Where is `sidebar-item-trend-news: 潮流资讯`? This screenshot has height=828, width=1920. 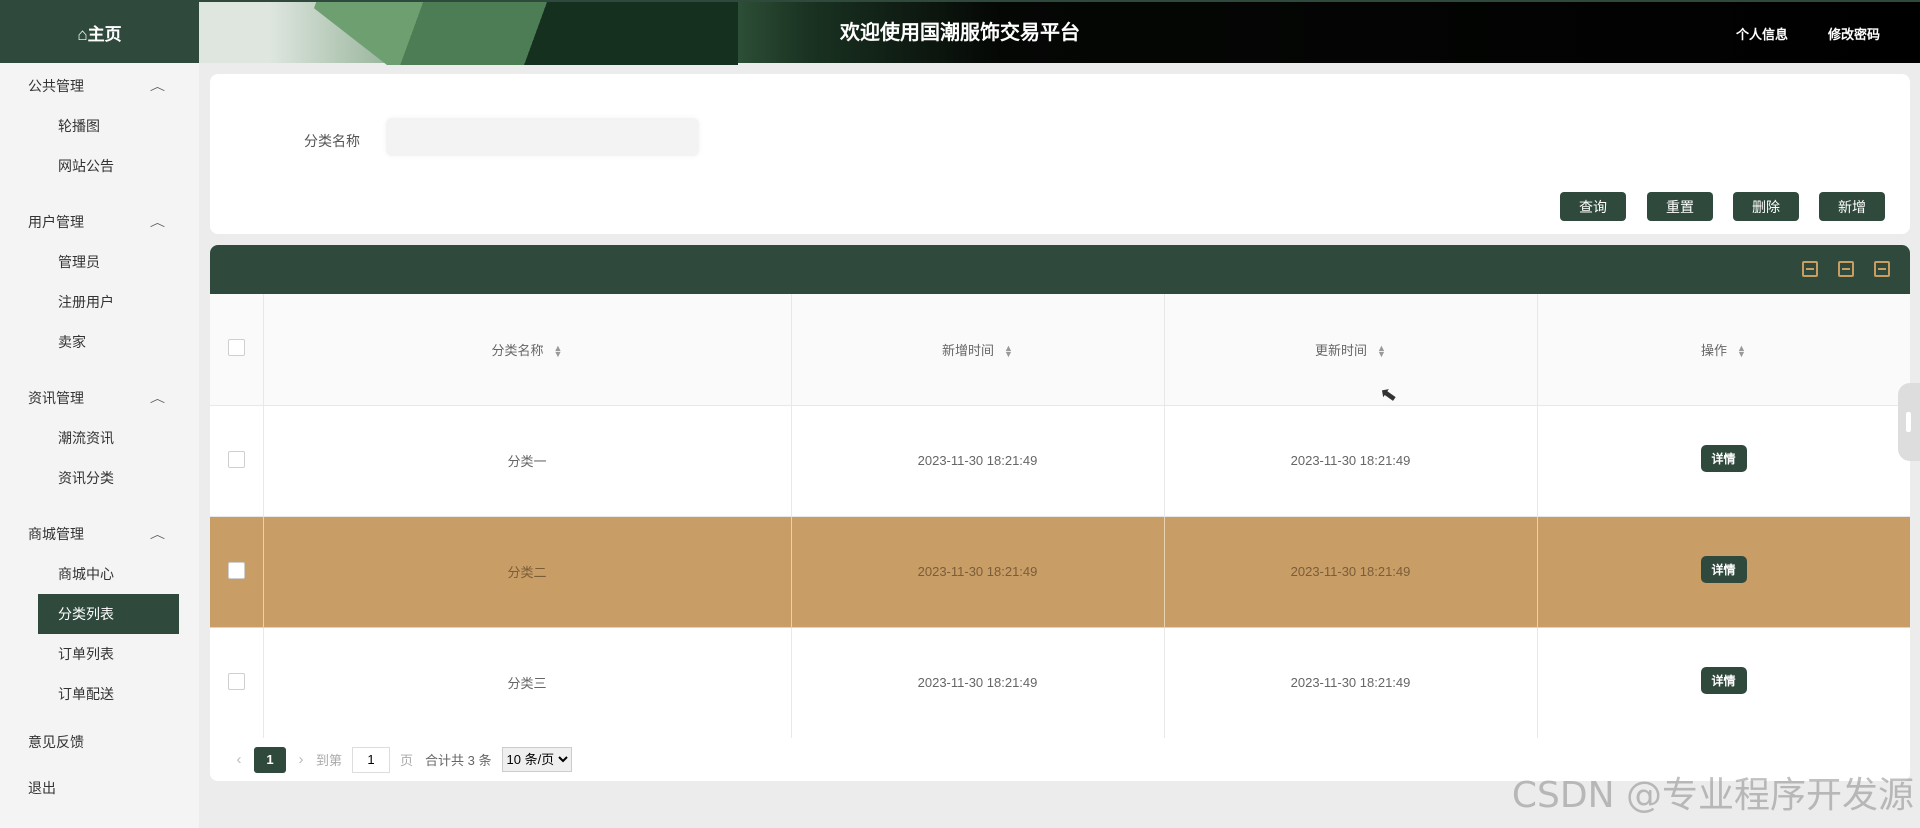
sidebar-item-trend-news: 潮流资讯 is located at coordinates (108, 438).